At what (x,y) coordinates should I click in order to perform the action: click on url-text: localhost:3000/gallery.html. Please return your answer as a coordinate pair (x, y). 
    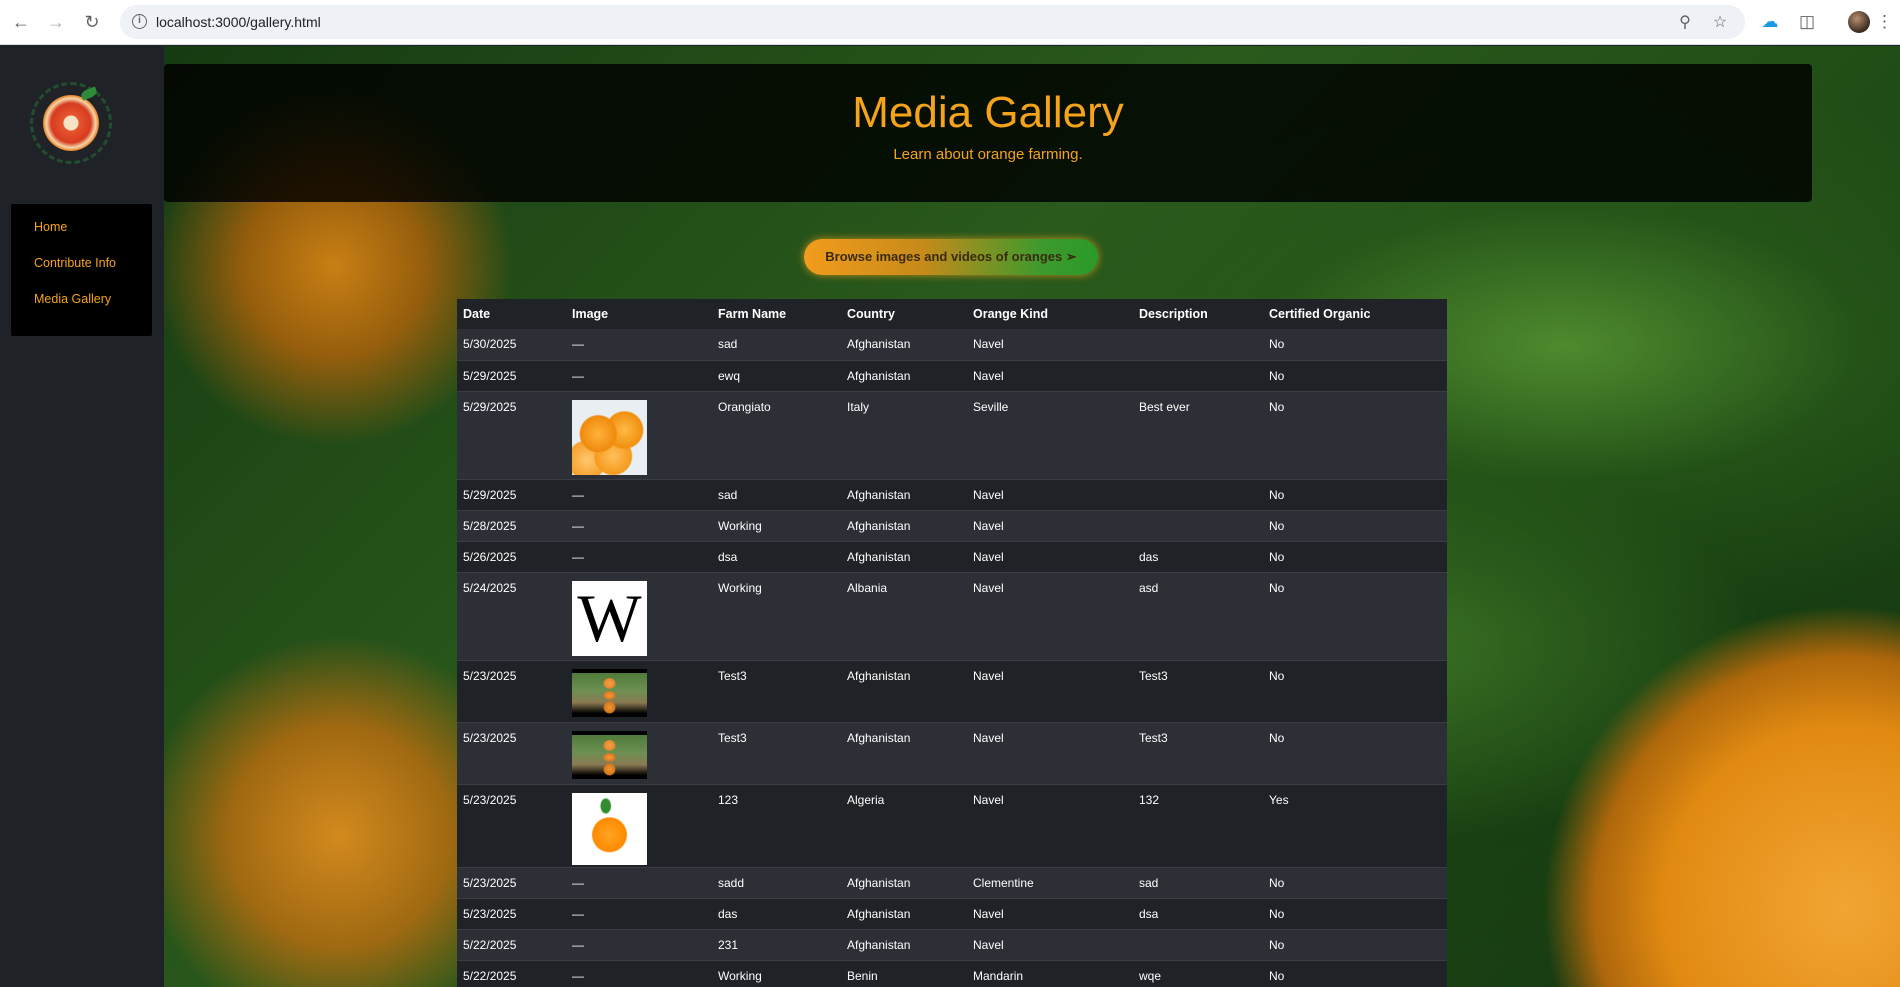
    Looking at the image, I should click on (238, 22).